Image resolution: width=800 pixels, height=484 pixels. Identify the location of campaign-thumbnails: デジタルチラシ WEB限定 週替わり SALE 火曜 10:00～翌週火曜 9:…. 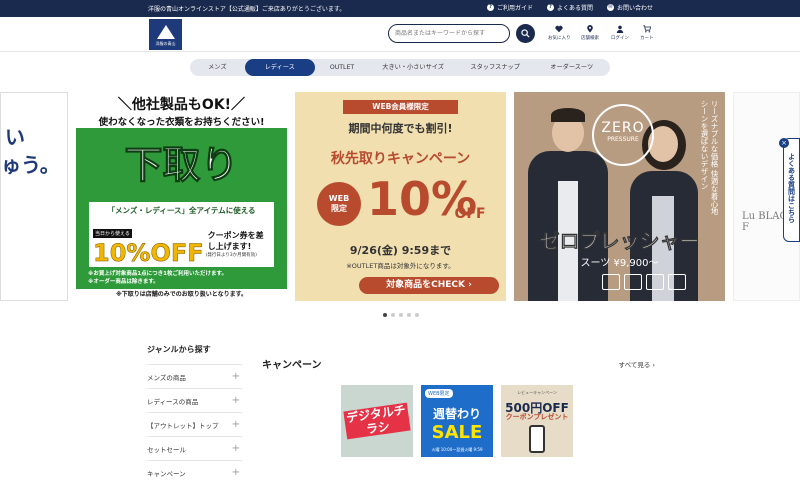
(457, 421).